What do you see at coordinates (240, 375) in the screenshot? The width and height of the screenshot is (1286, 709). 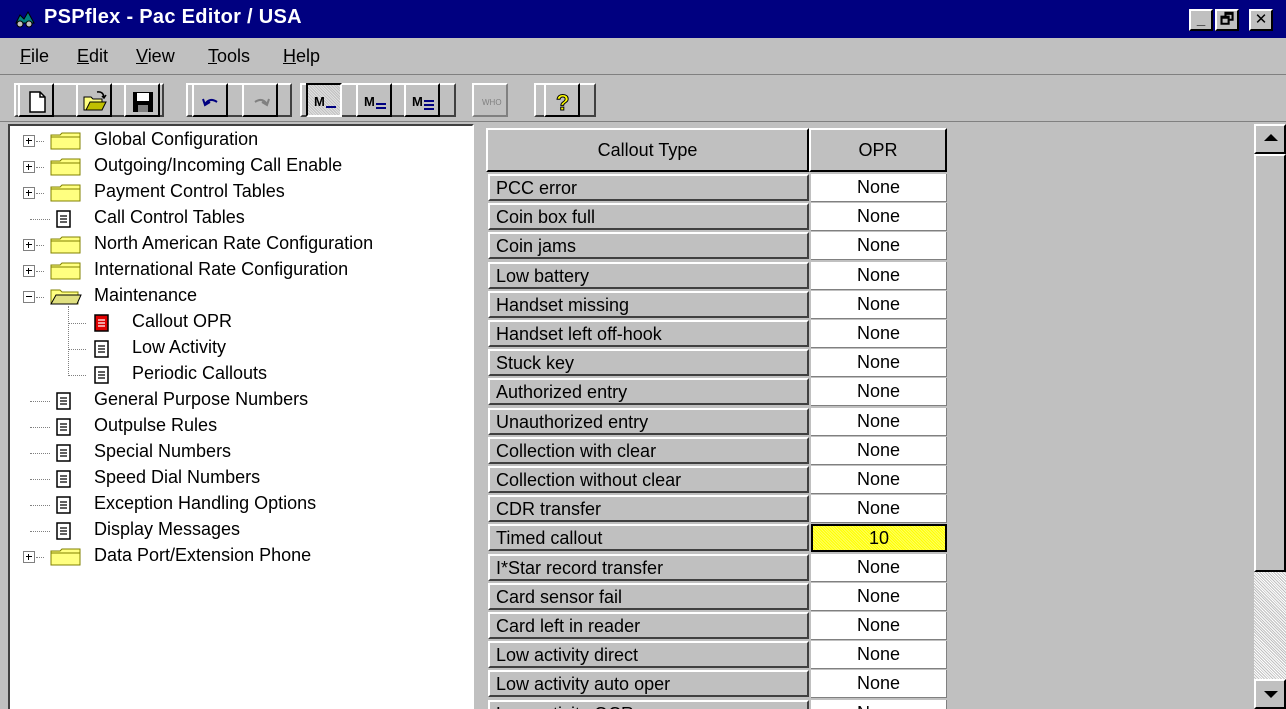 I see `tree-item-periodic-callouts: Periodic Callouts` at bounding box center [240, 375].